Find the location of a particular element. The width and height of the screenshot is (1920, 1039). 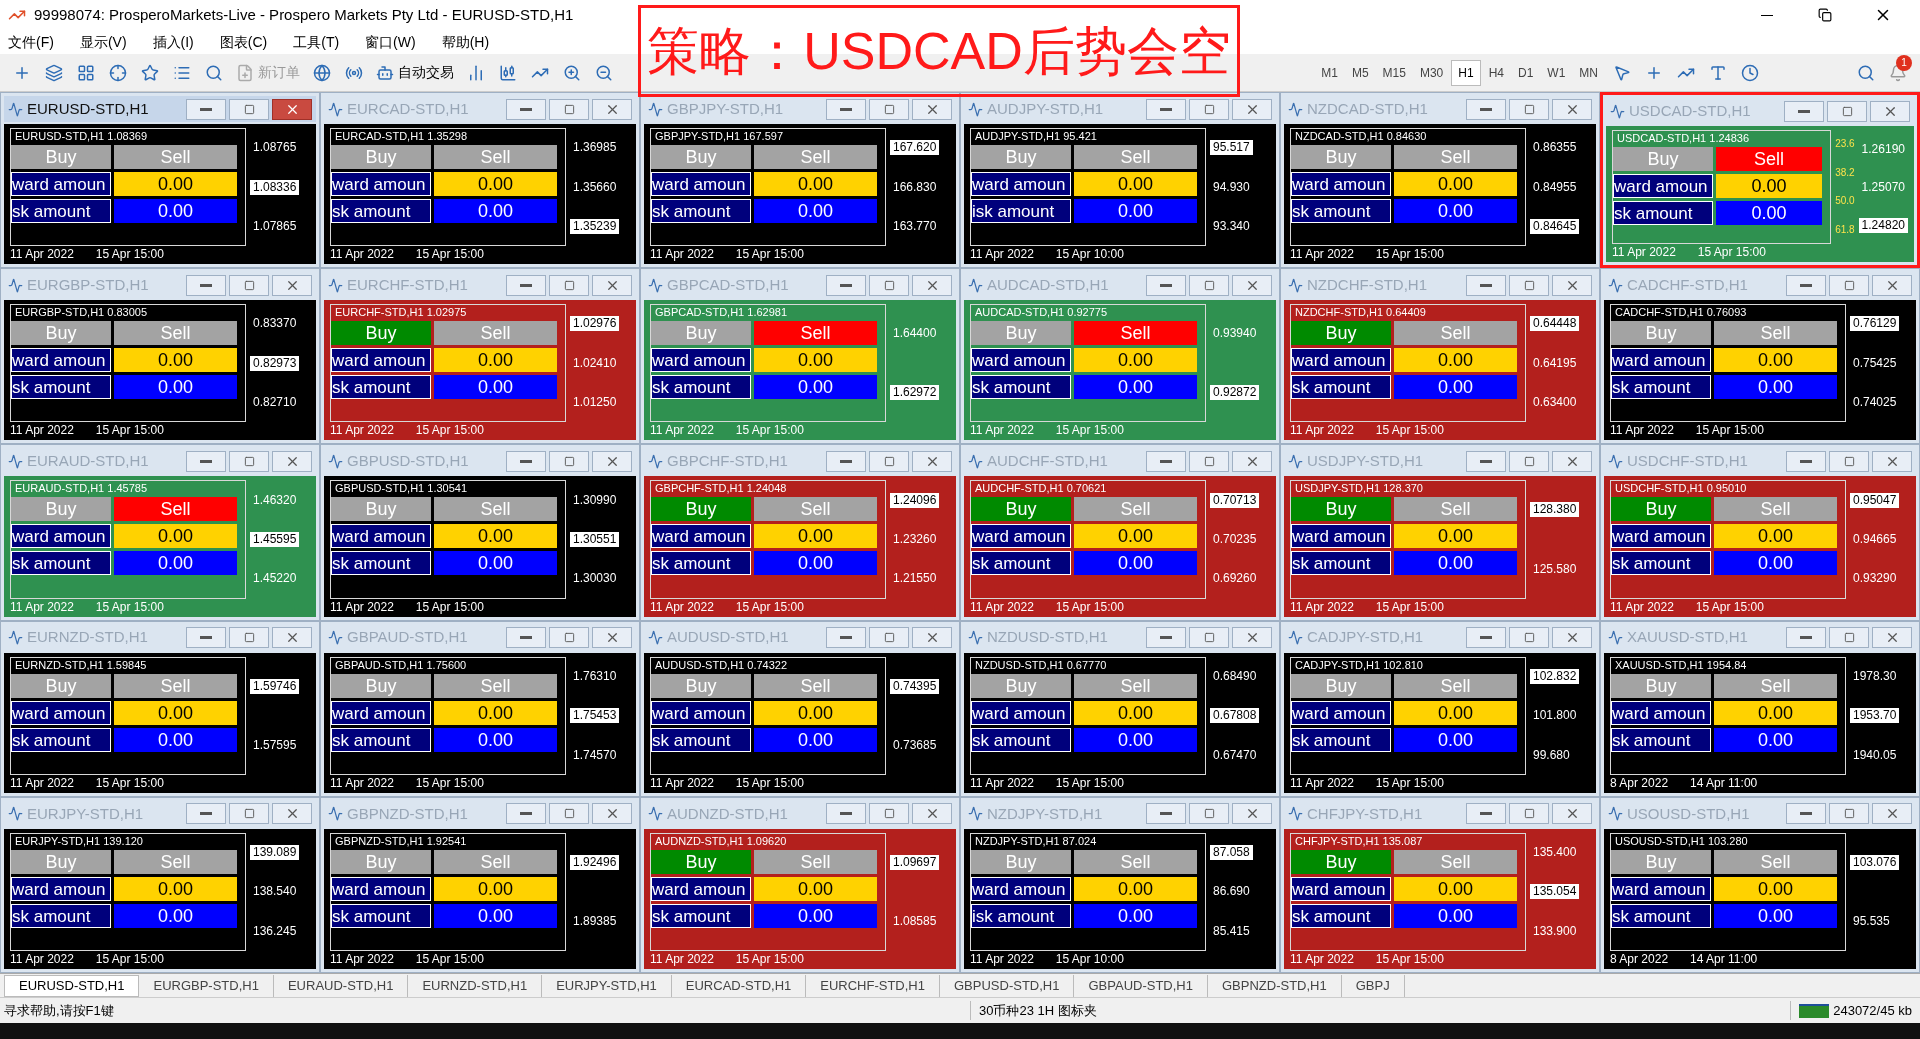

chart-tab: EURCHF-STD,H1 is located at coordinates (873, 986).